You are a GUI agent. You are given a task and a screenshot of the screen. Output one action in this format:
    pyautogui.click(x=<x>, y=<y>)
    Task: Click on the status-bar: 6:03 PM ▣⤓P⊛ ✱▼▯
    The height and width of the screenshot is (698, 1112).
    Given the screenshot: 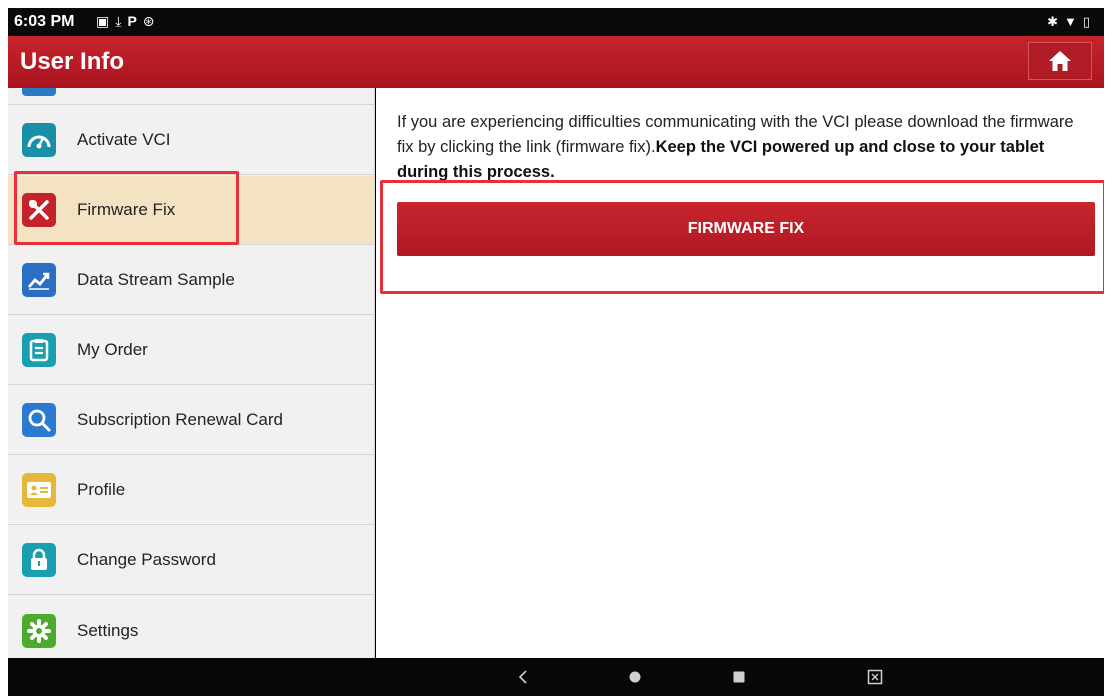 What is the action you would take?
    pyautogui.click(x=556, y=22)
    